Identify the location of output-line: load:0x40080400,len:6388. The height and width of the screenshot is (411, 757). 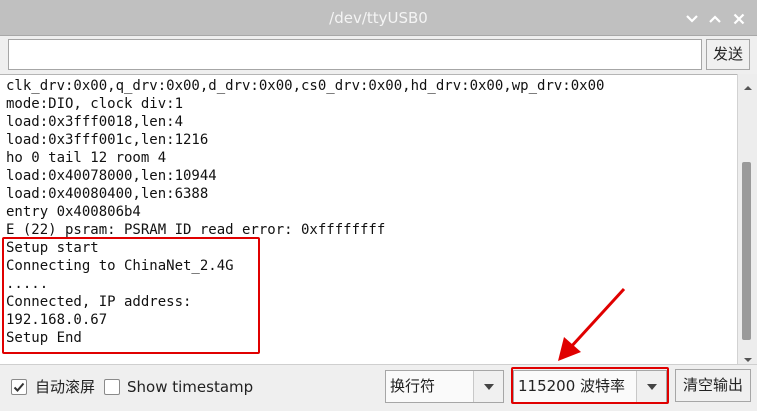
(107, 194).